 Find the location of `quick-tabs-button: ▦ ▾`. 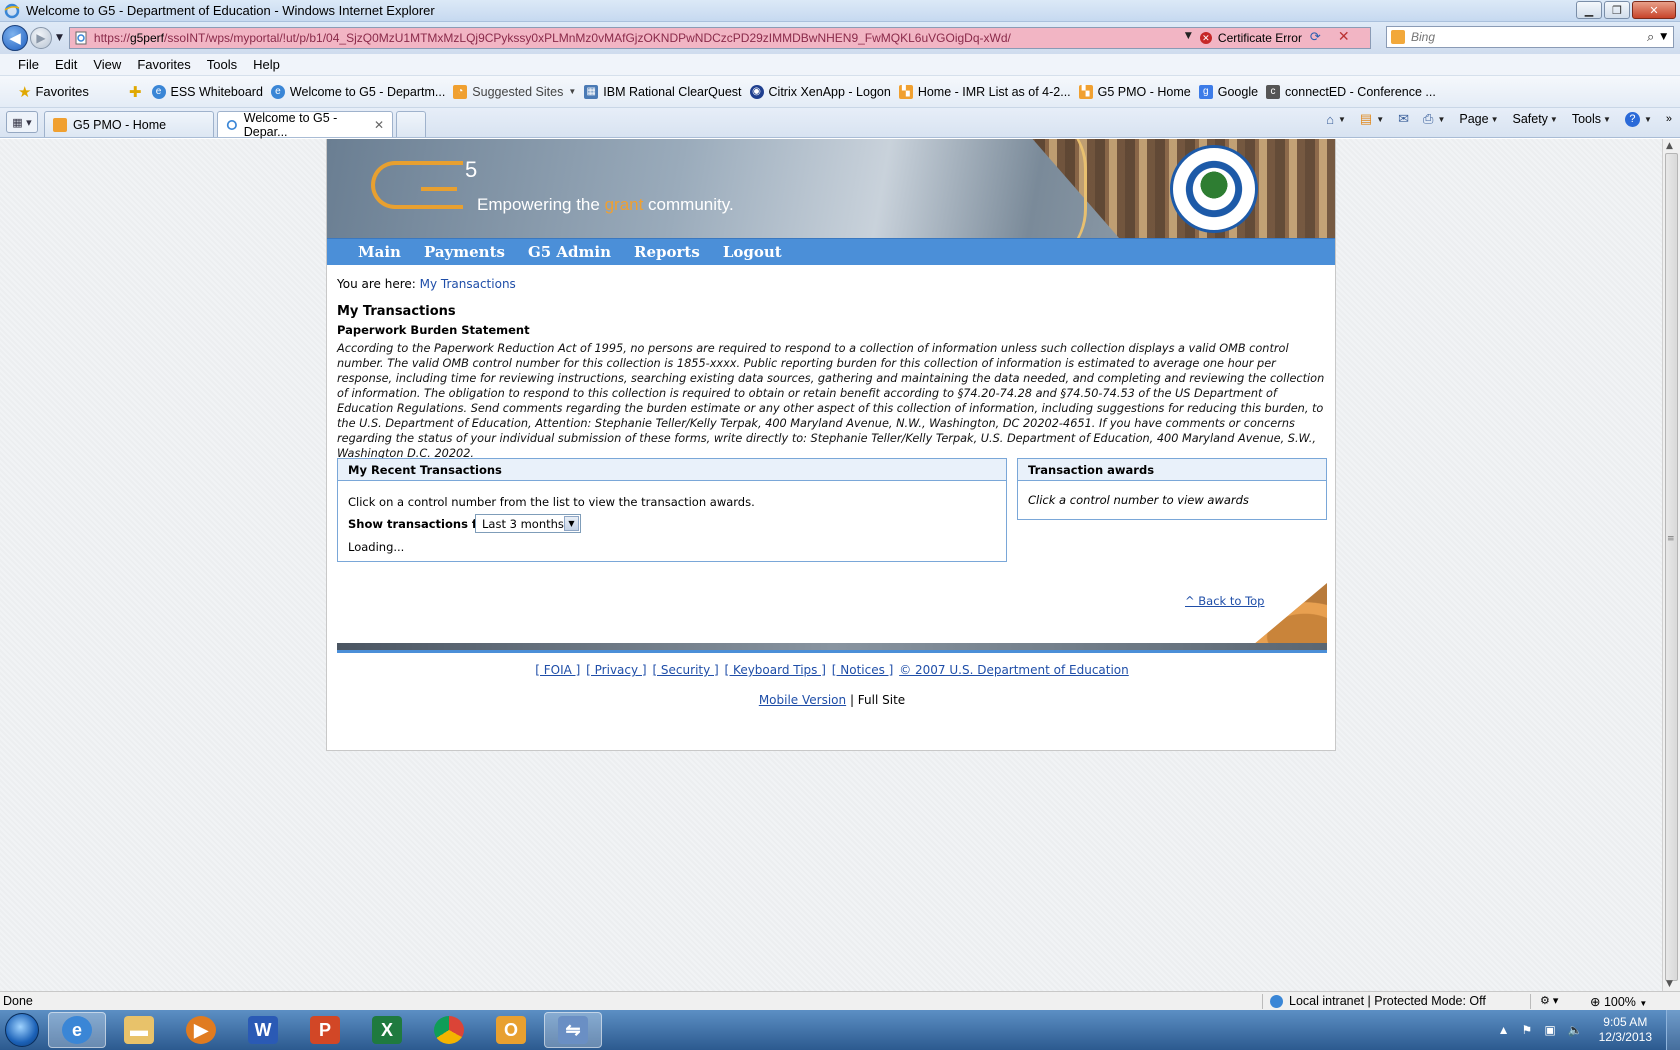

quick-tabs-button: ▦ ▾ is located at coordinates (22, 122).